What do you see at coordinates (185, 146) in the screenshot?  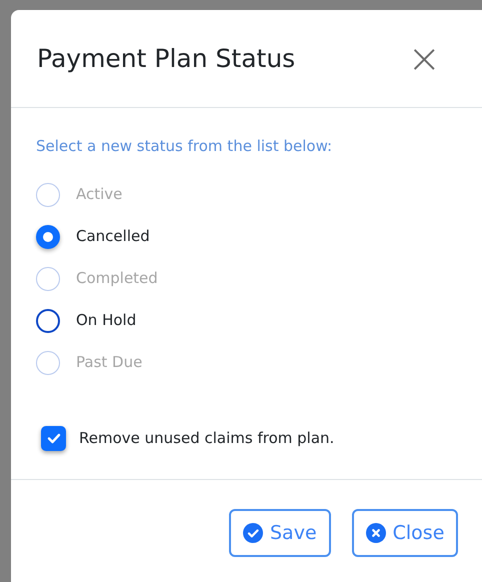 I see `prompt-text: Select a new status from the list below:` at bounding box center [185, 146].